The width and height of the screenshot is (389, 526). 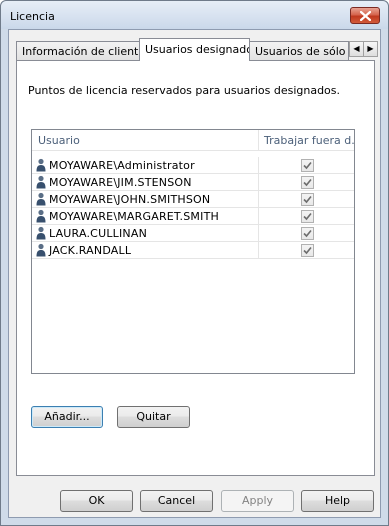 I want to click on table-row: JACK.RANDALL, so click(x=193, y=250).